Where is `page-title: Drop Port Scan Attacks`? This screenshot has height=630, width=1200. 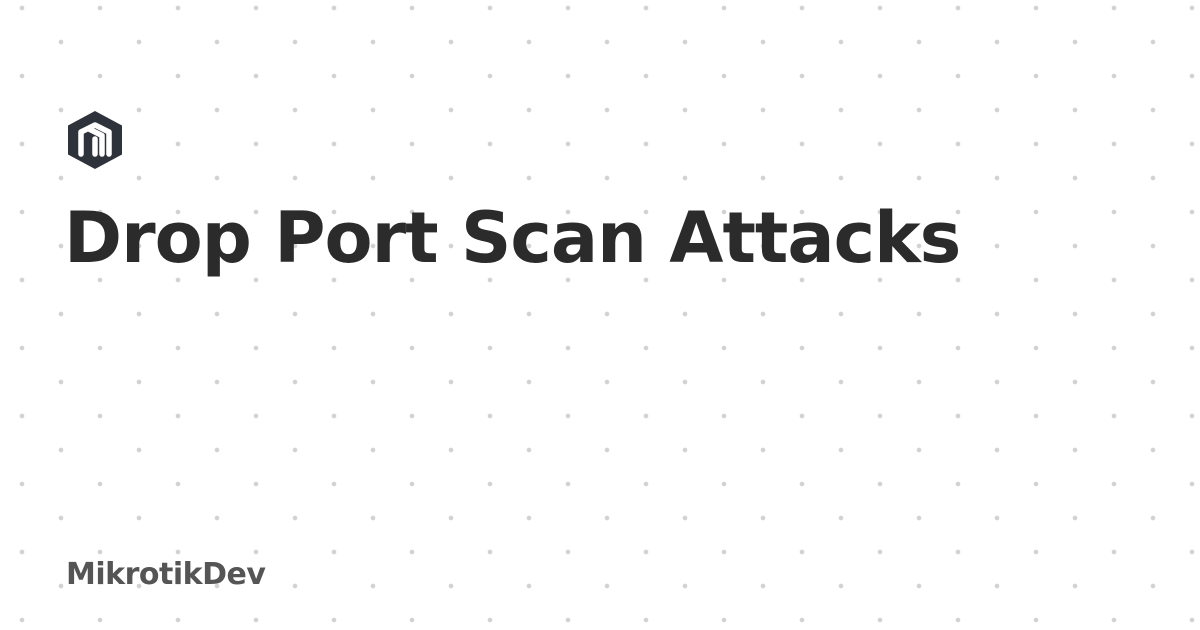
page-title: Drop Port Scan Attacks is located at coordinates (512, 238).